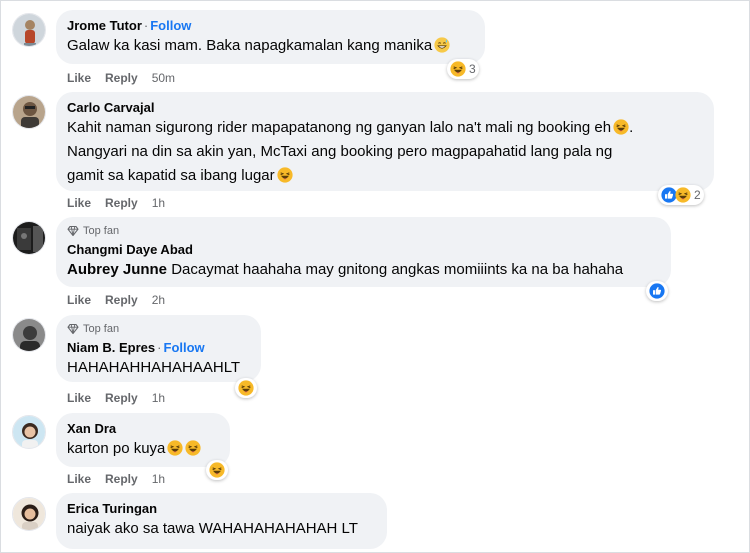 This screenshot has width=750, height=553. I want to click on timestamp: 50m, so click(163, 78).